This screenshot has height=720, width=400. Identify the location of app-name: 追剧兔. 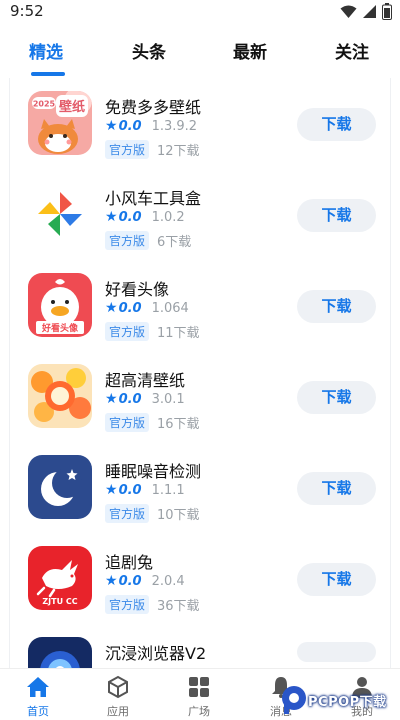
(129, 562).